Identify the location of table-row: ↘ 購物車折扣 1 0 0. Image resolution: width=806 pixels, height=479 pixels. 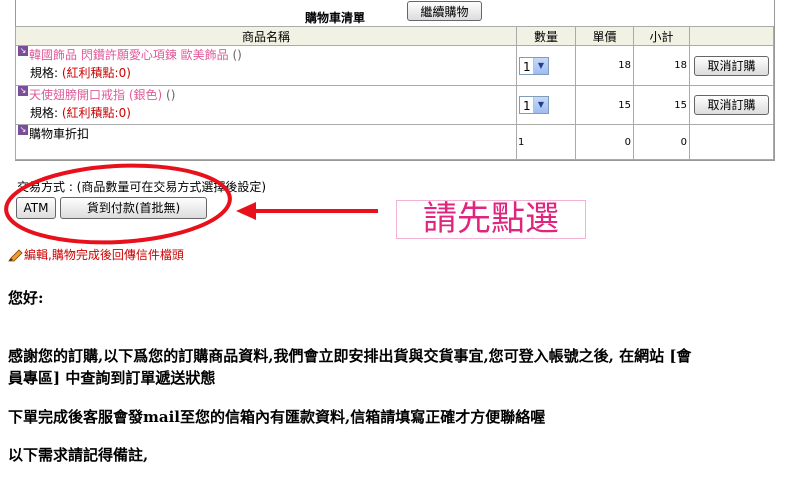
(394, 142).